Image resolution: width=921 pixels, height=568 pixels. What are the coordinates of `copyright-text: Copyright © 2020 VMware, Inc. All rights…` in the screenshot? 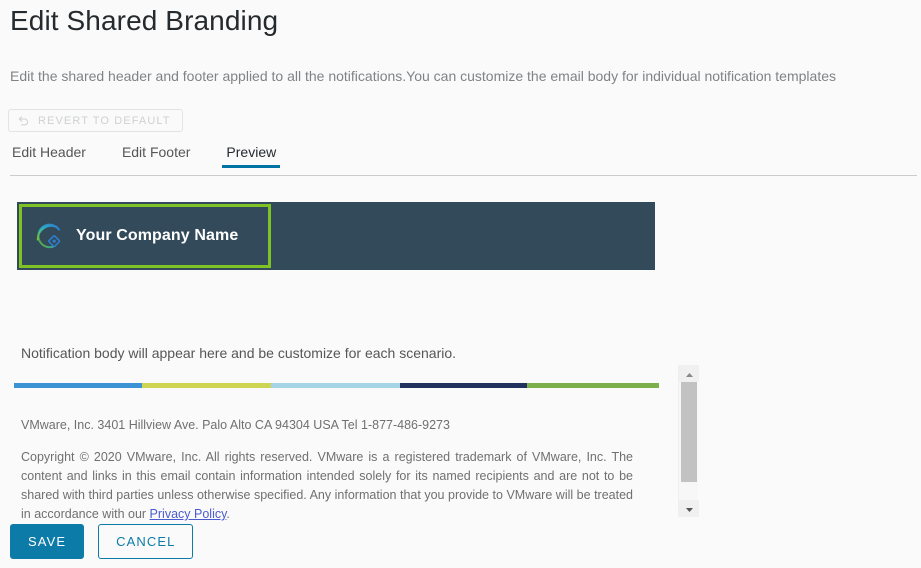 It's located at (327, 485).